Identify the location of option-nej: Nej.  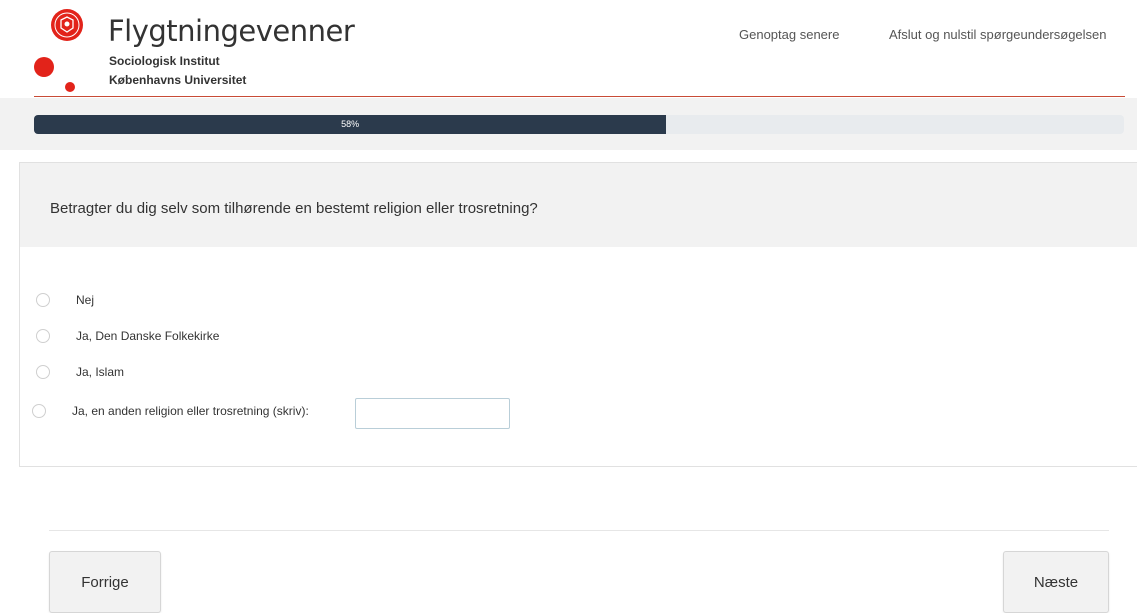
(170, 301).